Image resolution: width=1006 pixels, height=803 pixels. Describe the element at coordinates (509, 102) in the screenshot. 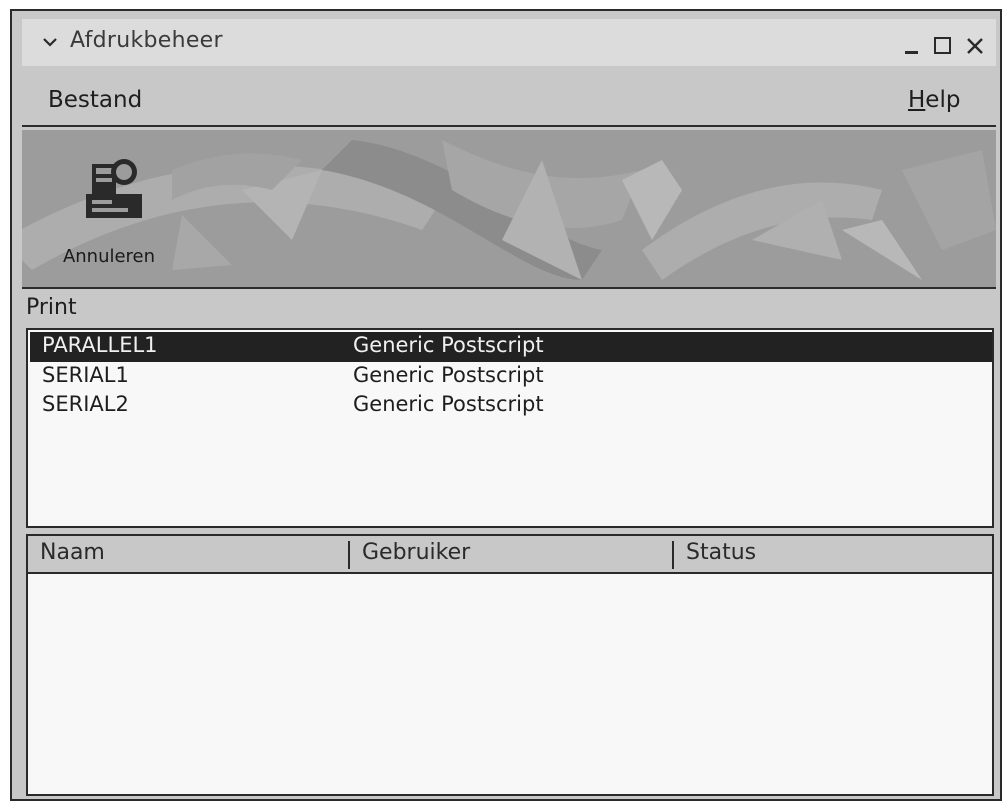

I see `menu-bar: Bestand Help` at that location.